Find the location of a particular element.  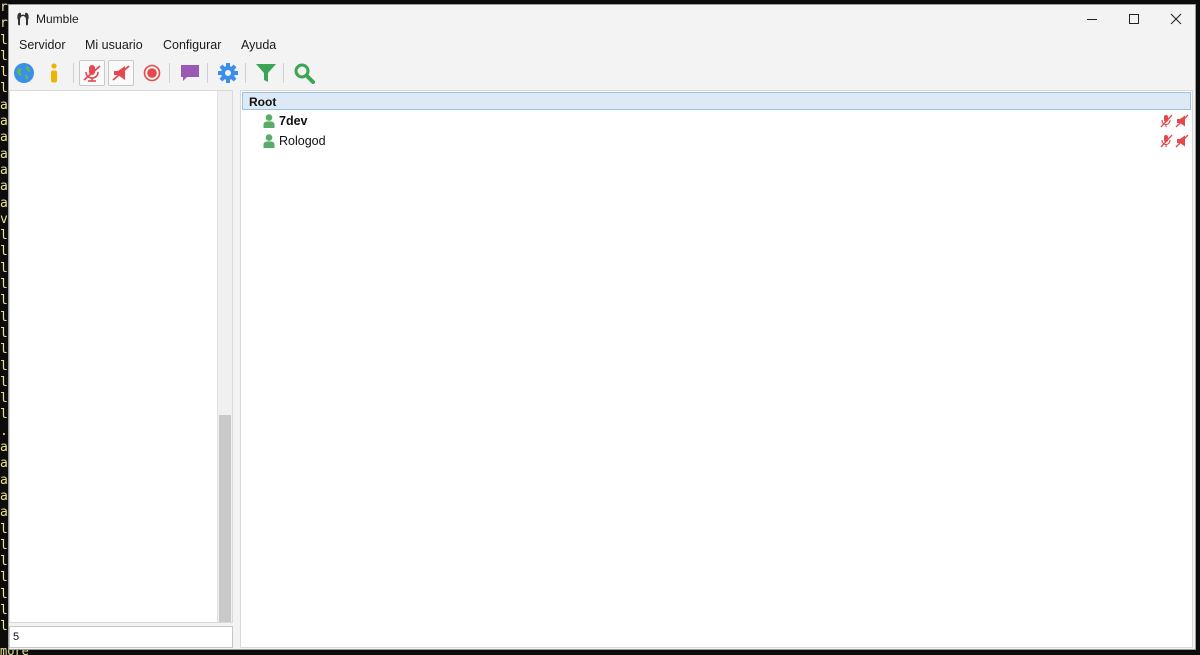

globe-icon is located at coordinates (24, 73).